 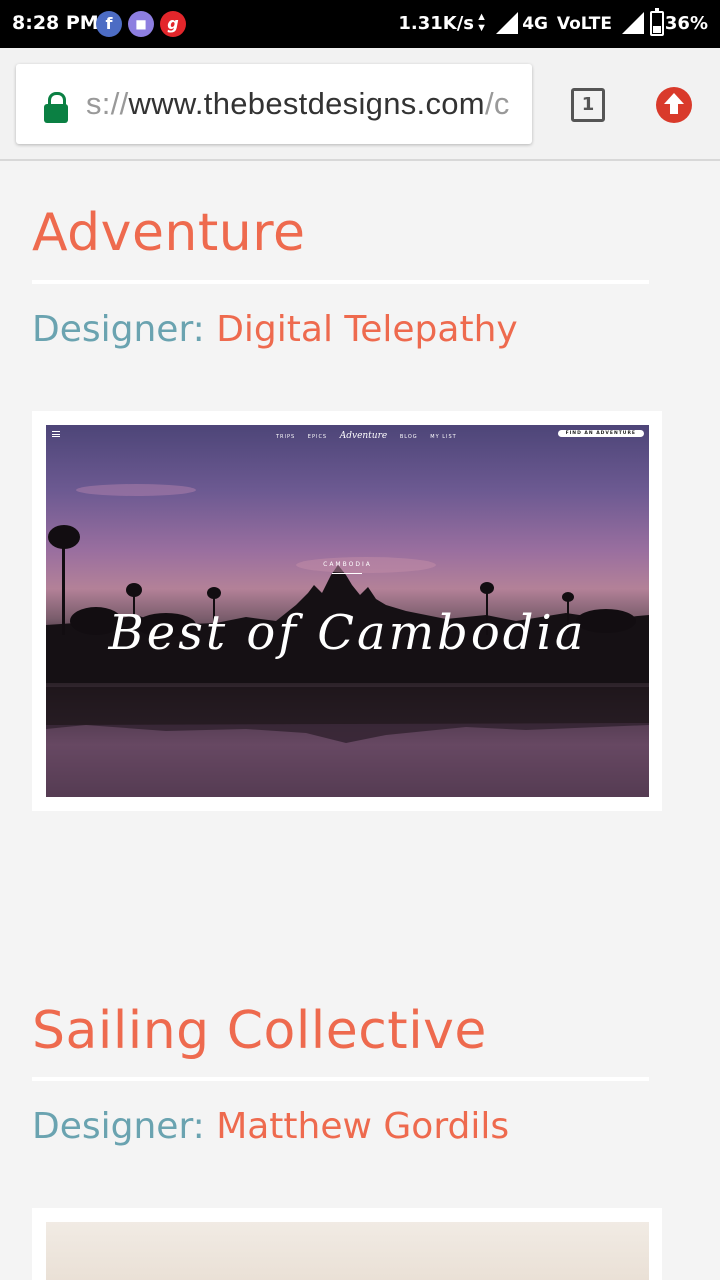 I want to click on address-bar: s://www.thebestdesigns.com/c, so click(x=274, y=104).